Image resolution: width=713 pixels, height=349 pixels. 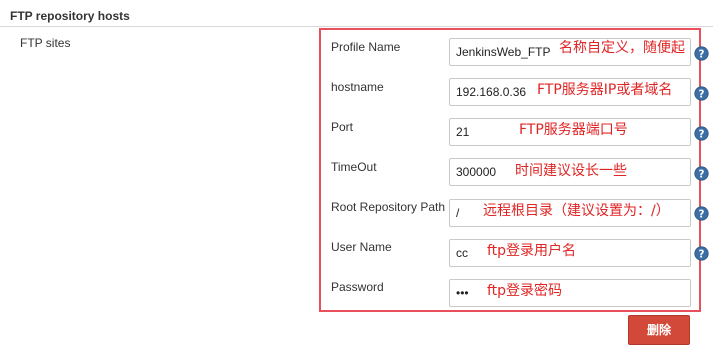 I want to click on hostname-annotation: FTP服务器IP或者域名, so click(x=605, y=90).